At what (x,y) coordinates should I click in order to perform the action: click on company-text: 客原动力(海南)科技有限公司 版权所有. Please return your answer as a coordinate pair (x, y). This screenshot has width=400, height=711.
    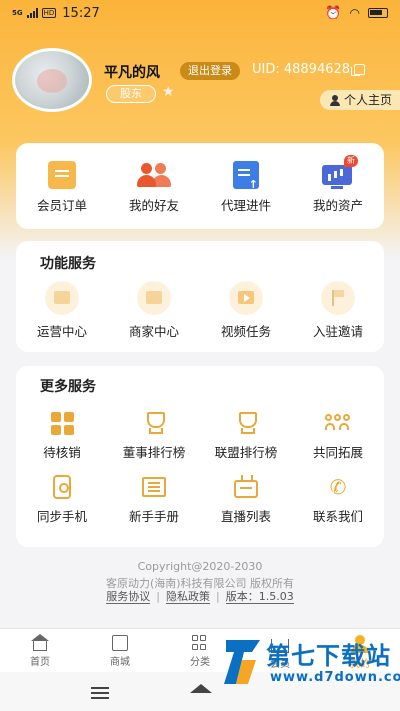
    Looking at the image, I should click on (200, 583).